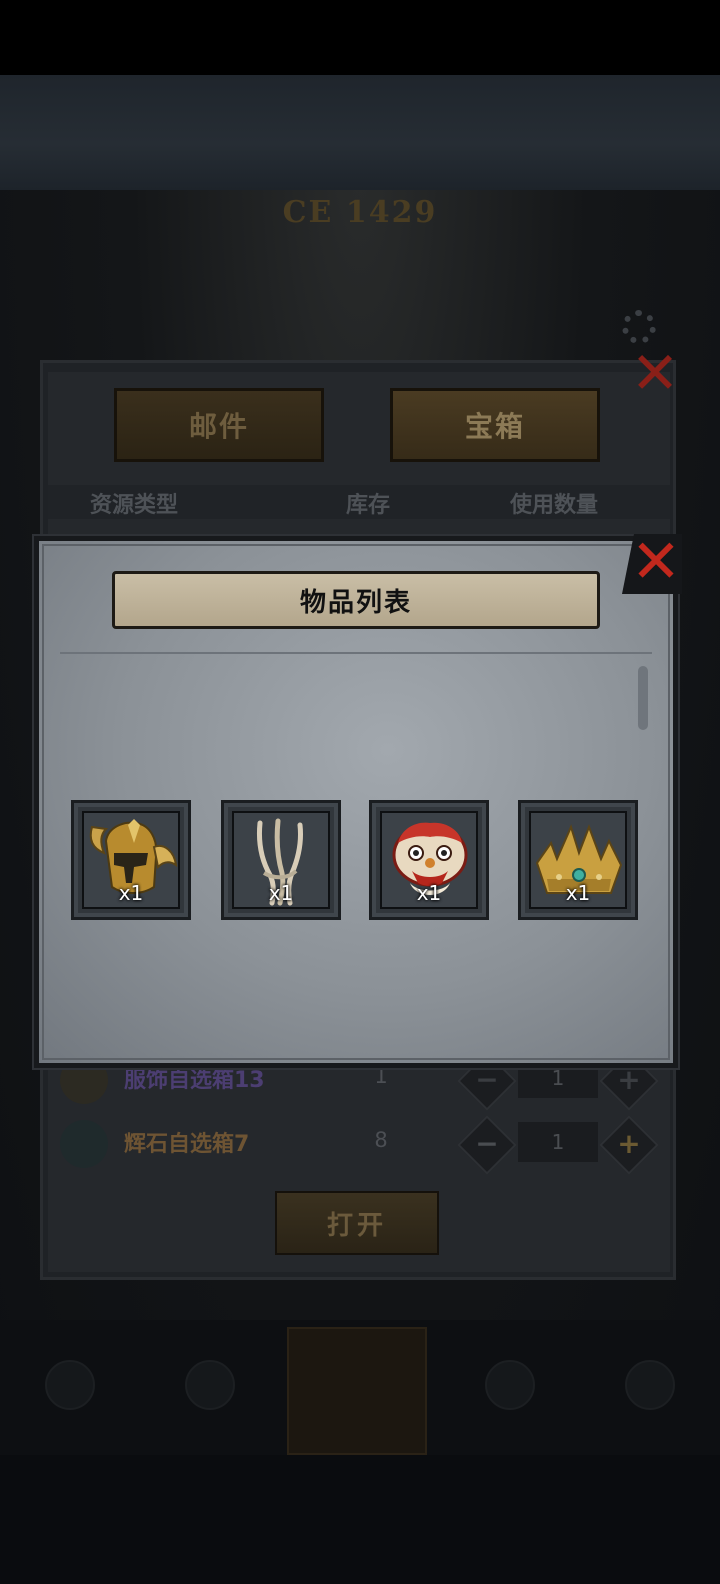 The height and width of the screenshot is (1584, 720). I want to click on open-button: 打开, so click(357, 1223).